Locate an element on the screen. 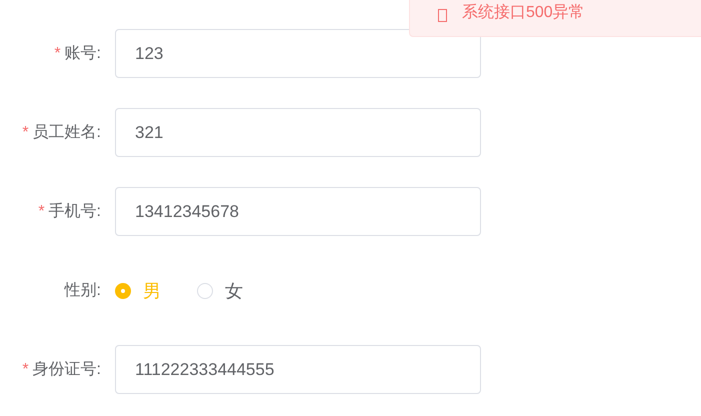 This screenshot has width=701, height=416. field-label: 身份证号: is located at coordinates (66, 370).